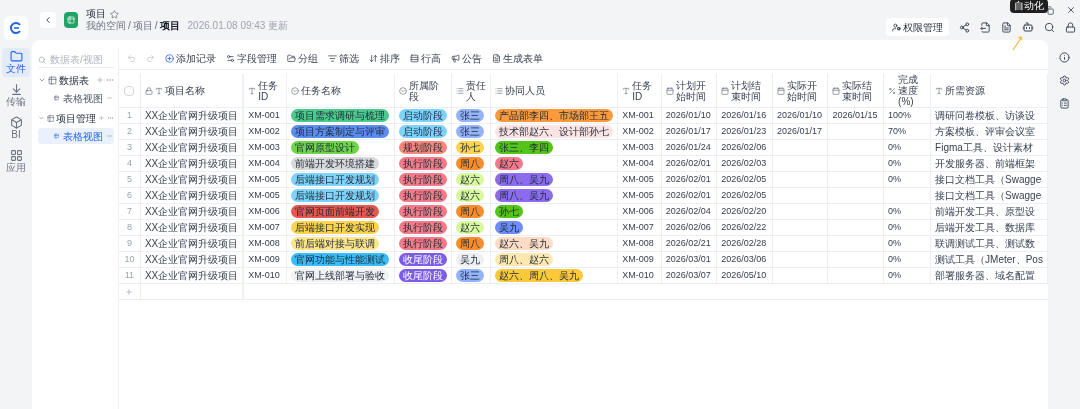 This screenshot has height=409, width=1080. I want to click on person-tag: 张三, so click(469, 275).